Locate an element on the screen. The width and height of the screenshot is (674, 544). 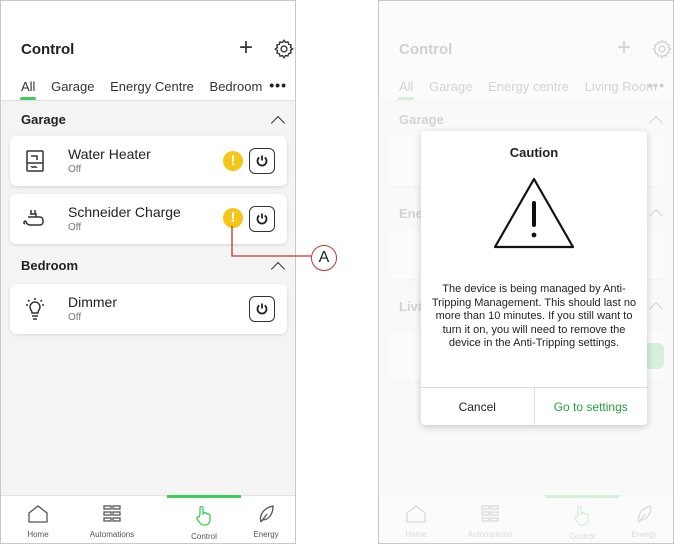
go-to-settings-button: Go to settings is located at coordinates (591, 406).